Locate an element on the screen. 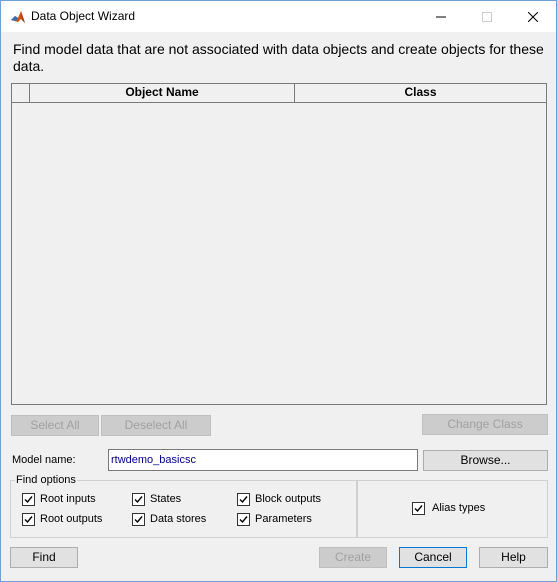  root-outputs-checkbox is located at coordinates (28, 519).